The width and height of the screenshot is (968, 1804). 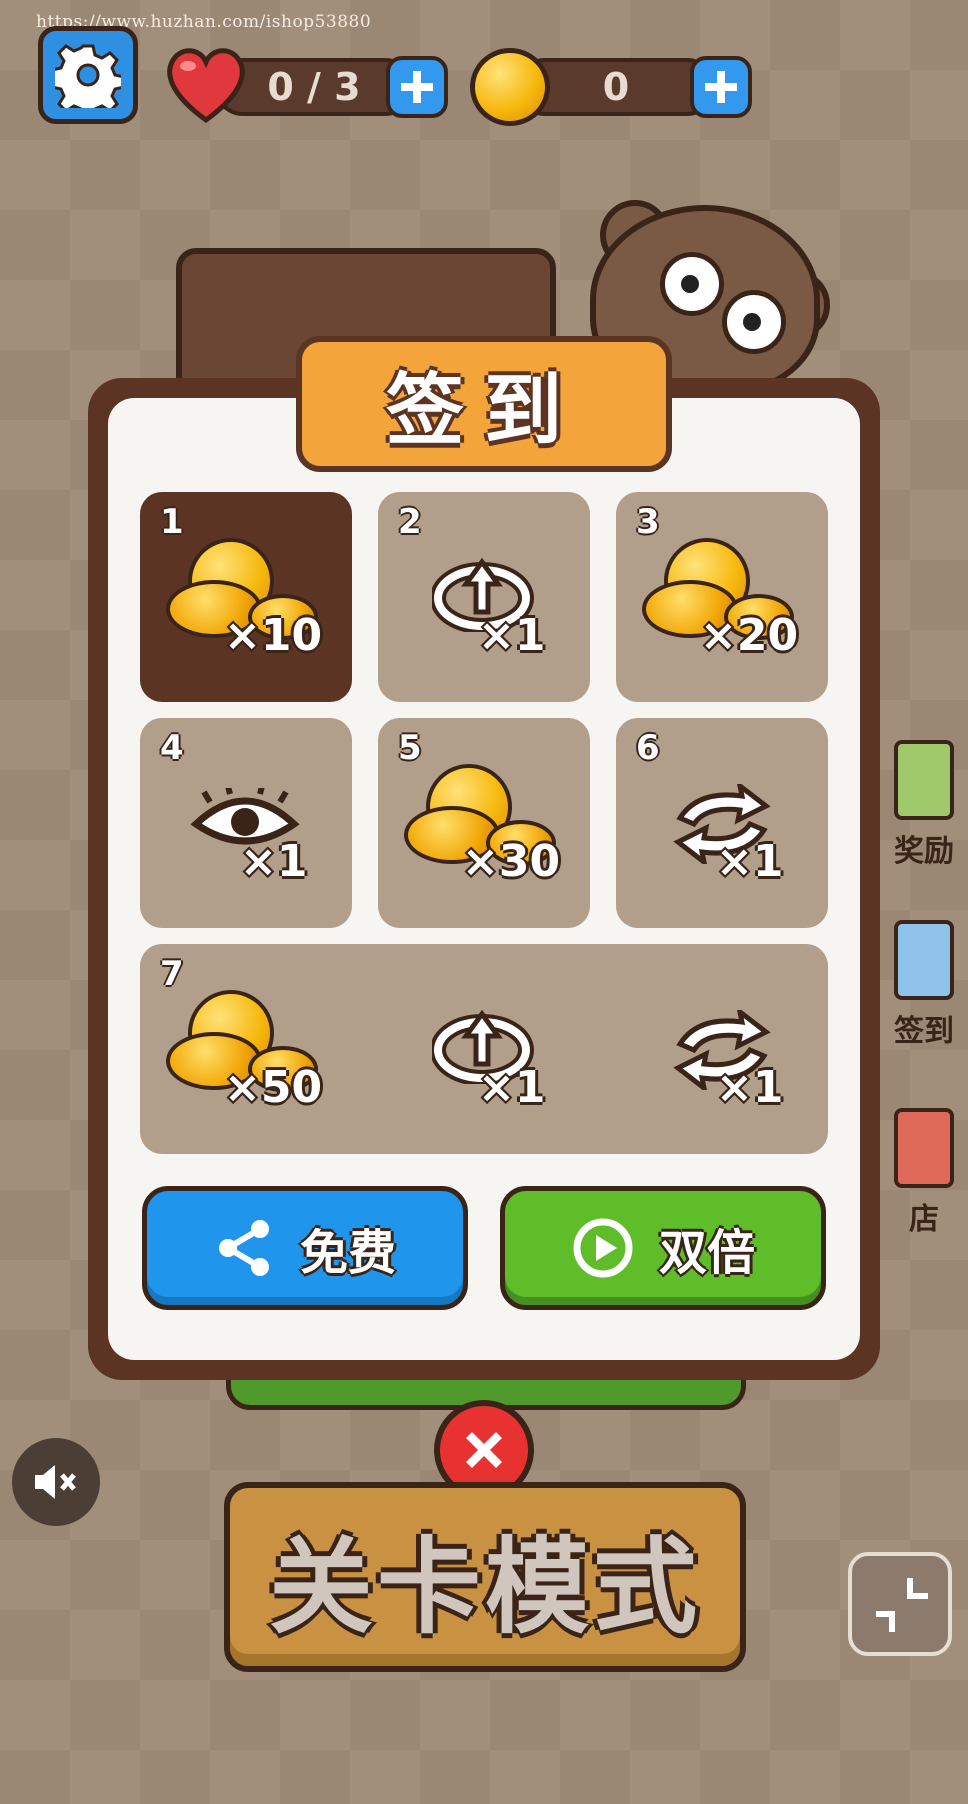 I want to click on shop-icon, so click(x=924, y=1148).